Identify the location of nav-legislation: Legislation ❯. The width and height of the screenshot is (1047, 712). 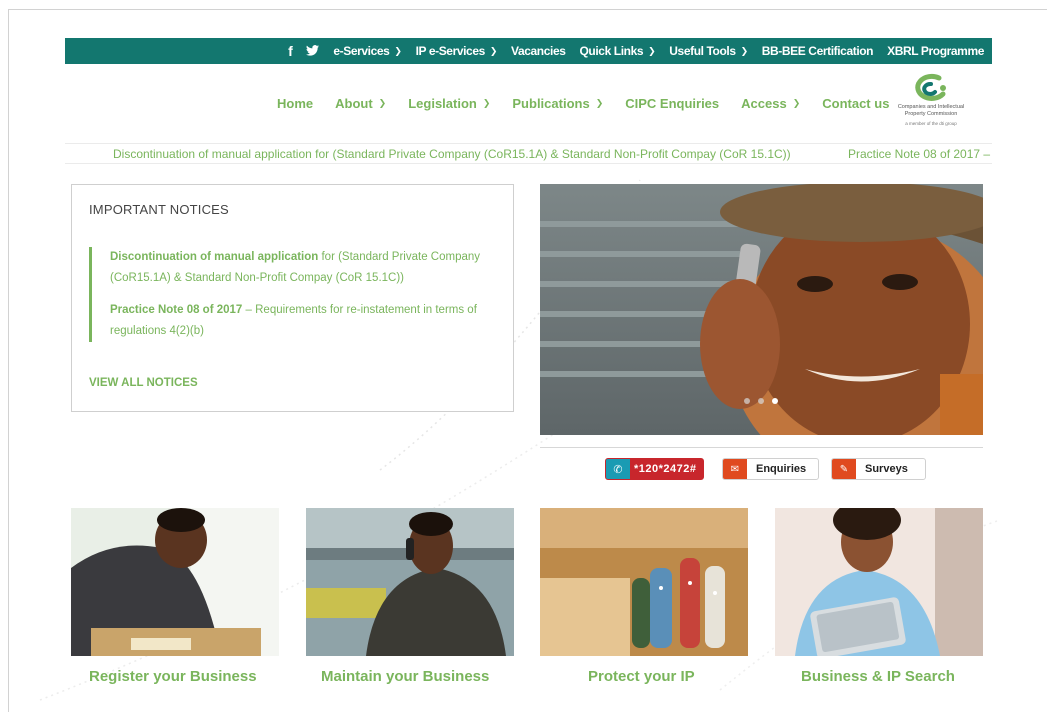
(449, 103).